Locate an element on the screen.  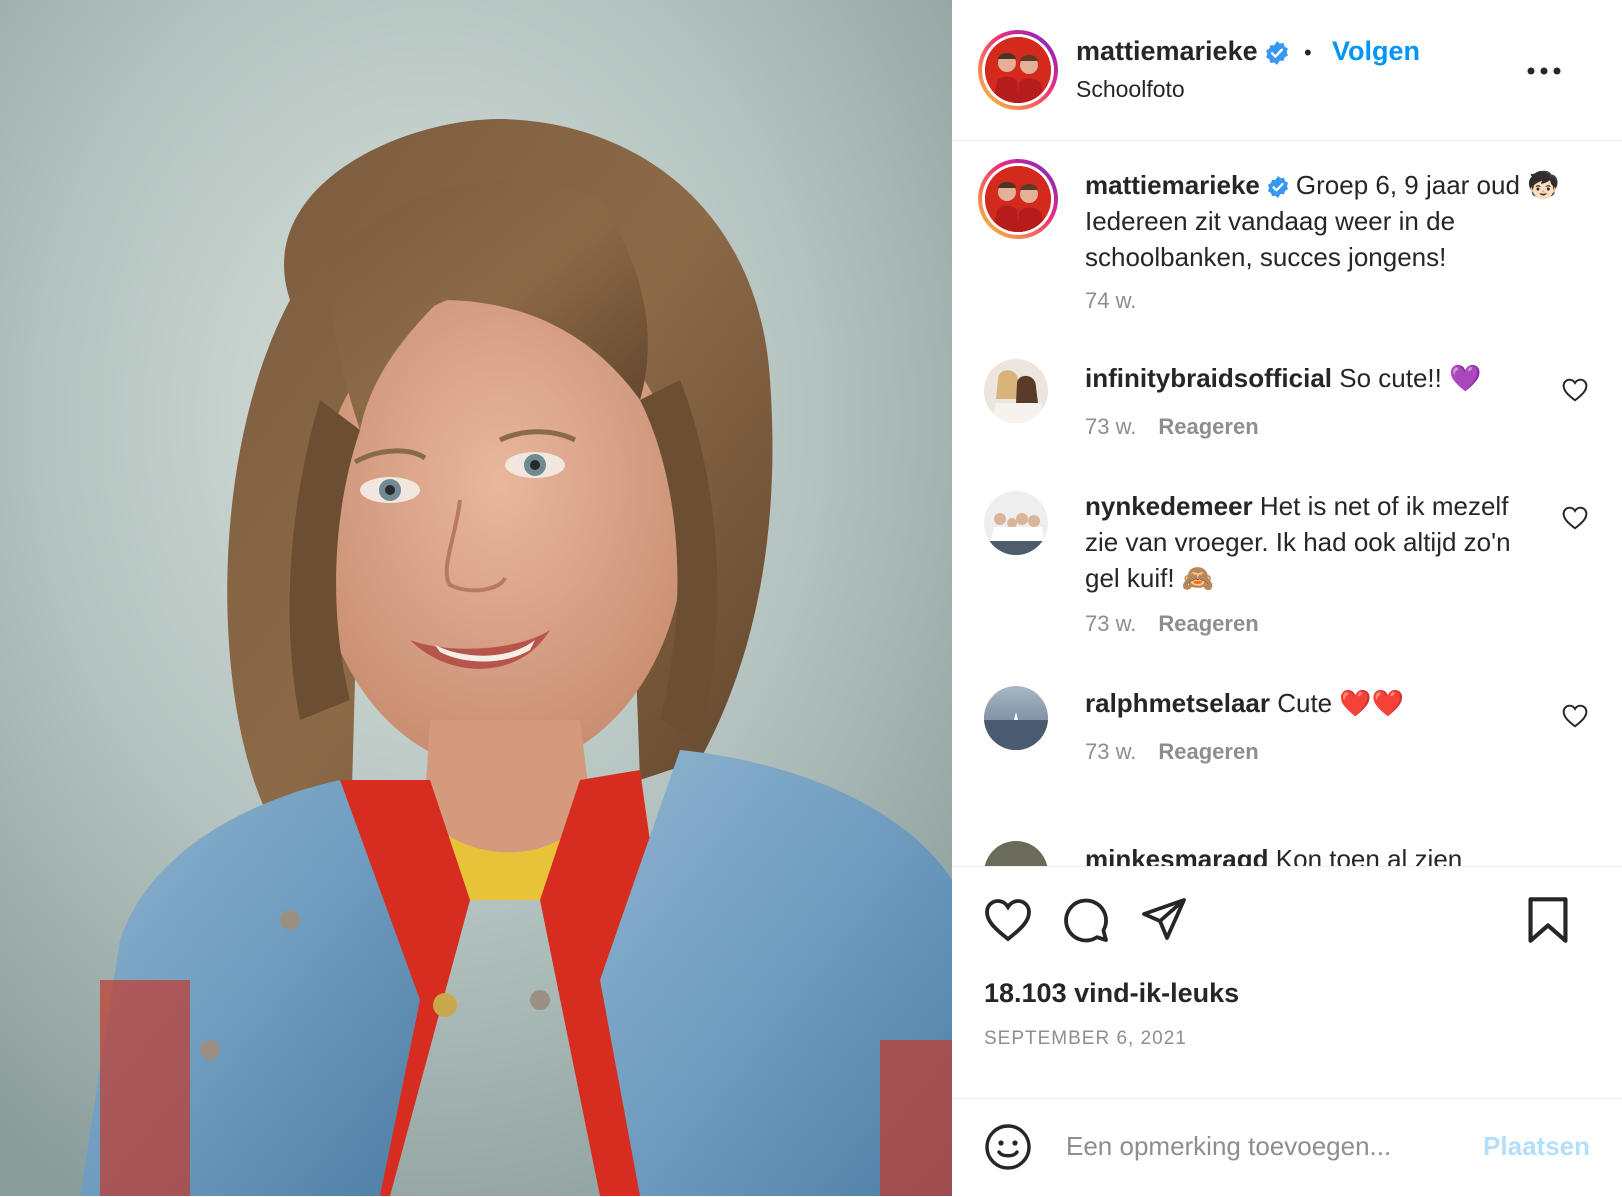
profile-avatar is located at coordinates (1018, 70).